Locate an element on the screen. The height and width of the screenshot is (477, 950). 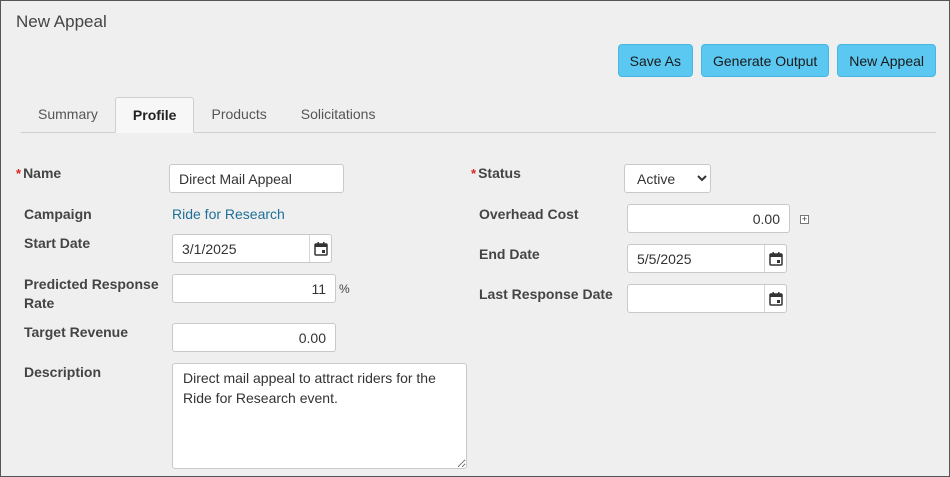
end-date-field is located at coordinates (696, 258).